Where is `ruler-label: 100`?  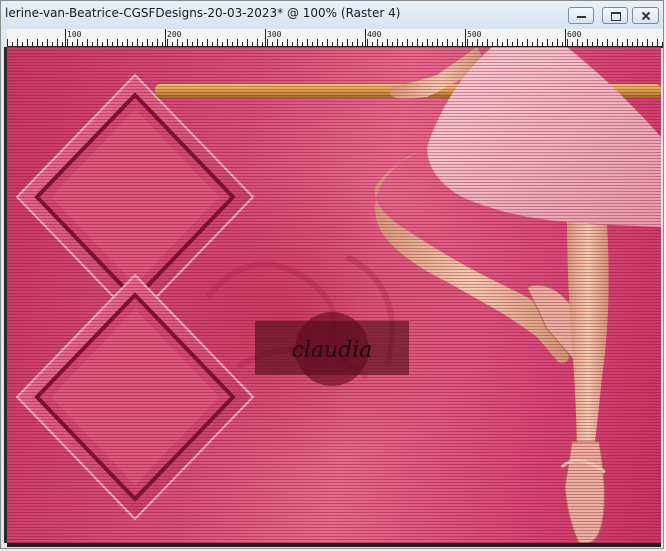 ruler-label: 100 is located at coordinates (74, 34).